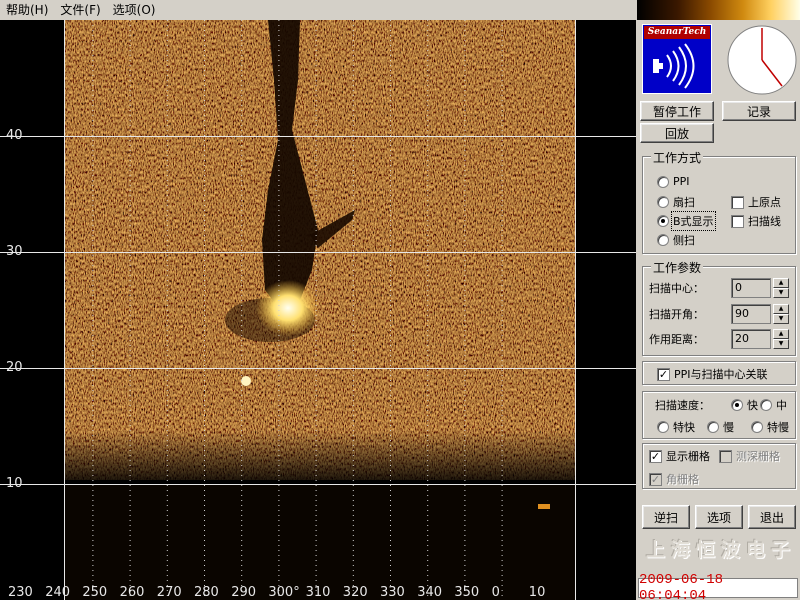 The image size is (800, 600). Describe the element at coordinates (544, 506) in the screenshot. I see `bottom-echo` at that location.